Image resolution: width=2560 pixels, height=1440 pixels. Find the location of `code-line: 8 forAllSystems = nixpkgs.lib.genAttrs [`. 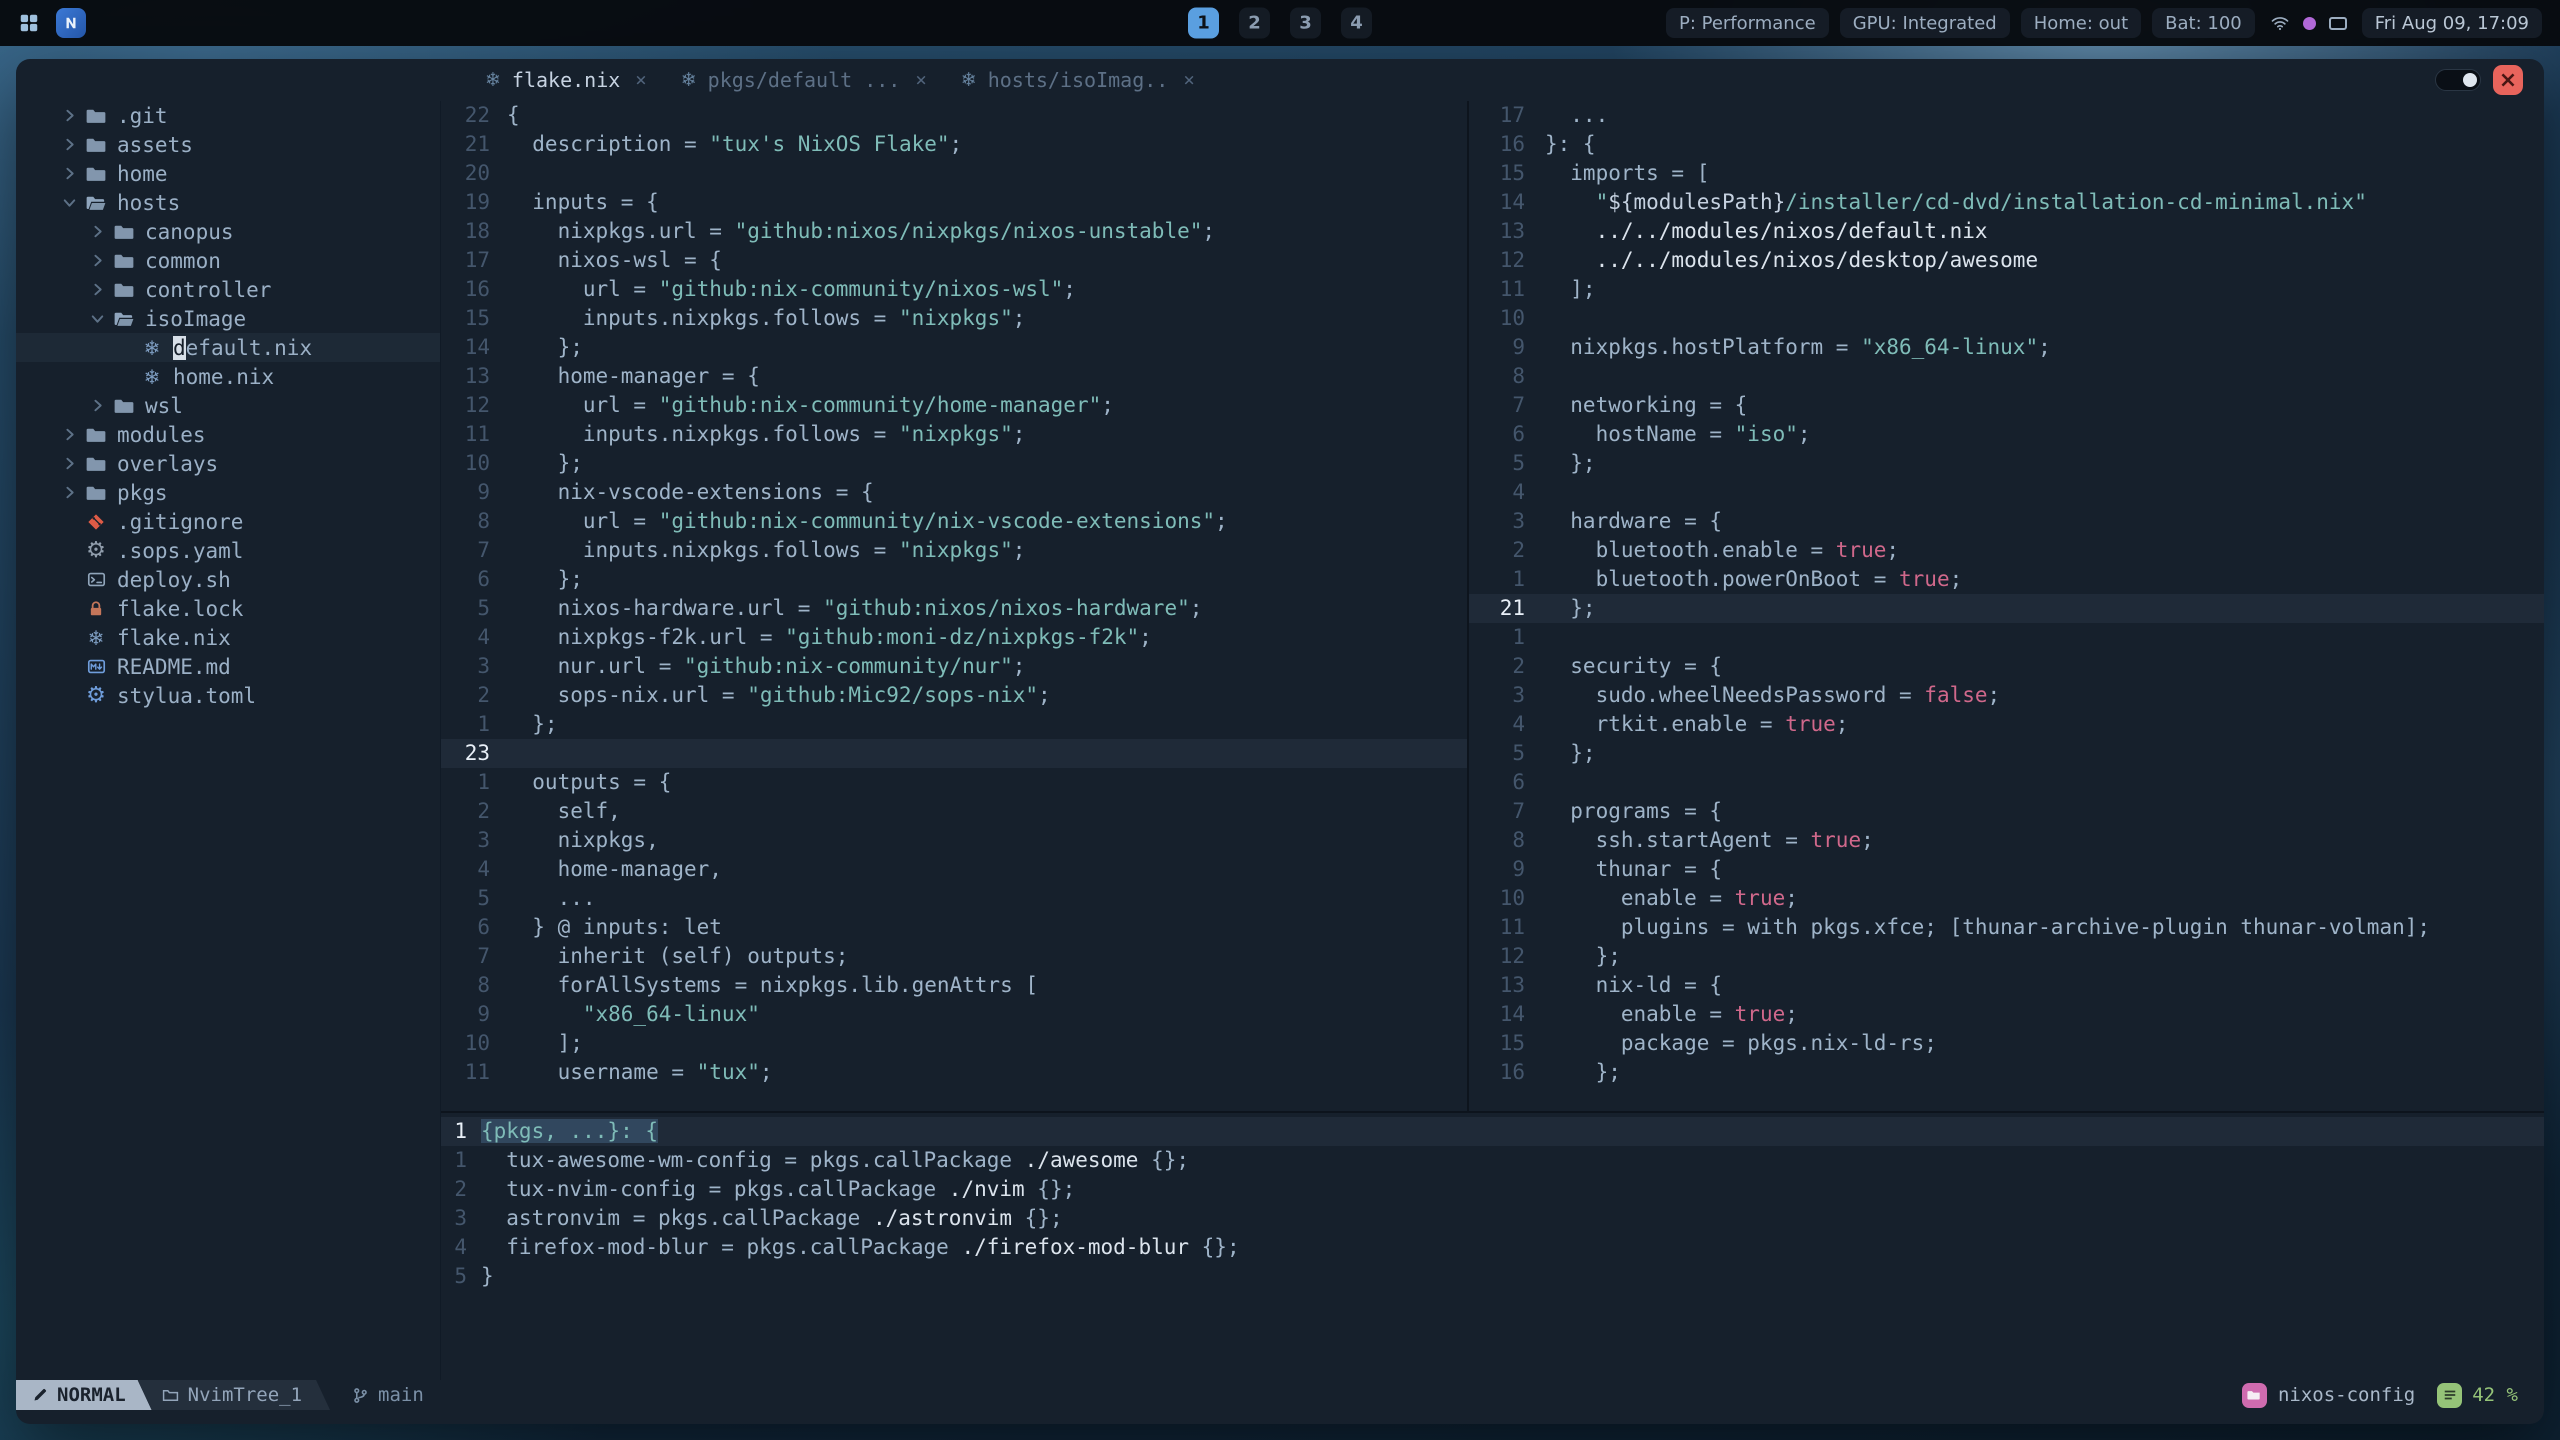

code-line: 8 forAllSystems = nixpkgs.lib.genAttrs [ is located at coordinates (954, 985).